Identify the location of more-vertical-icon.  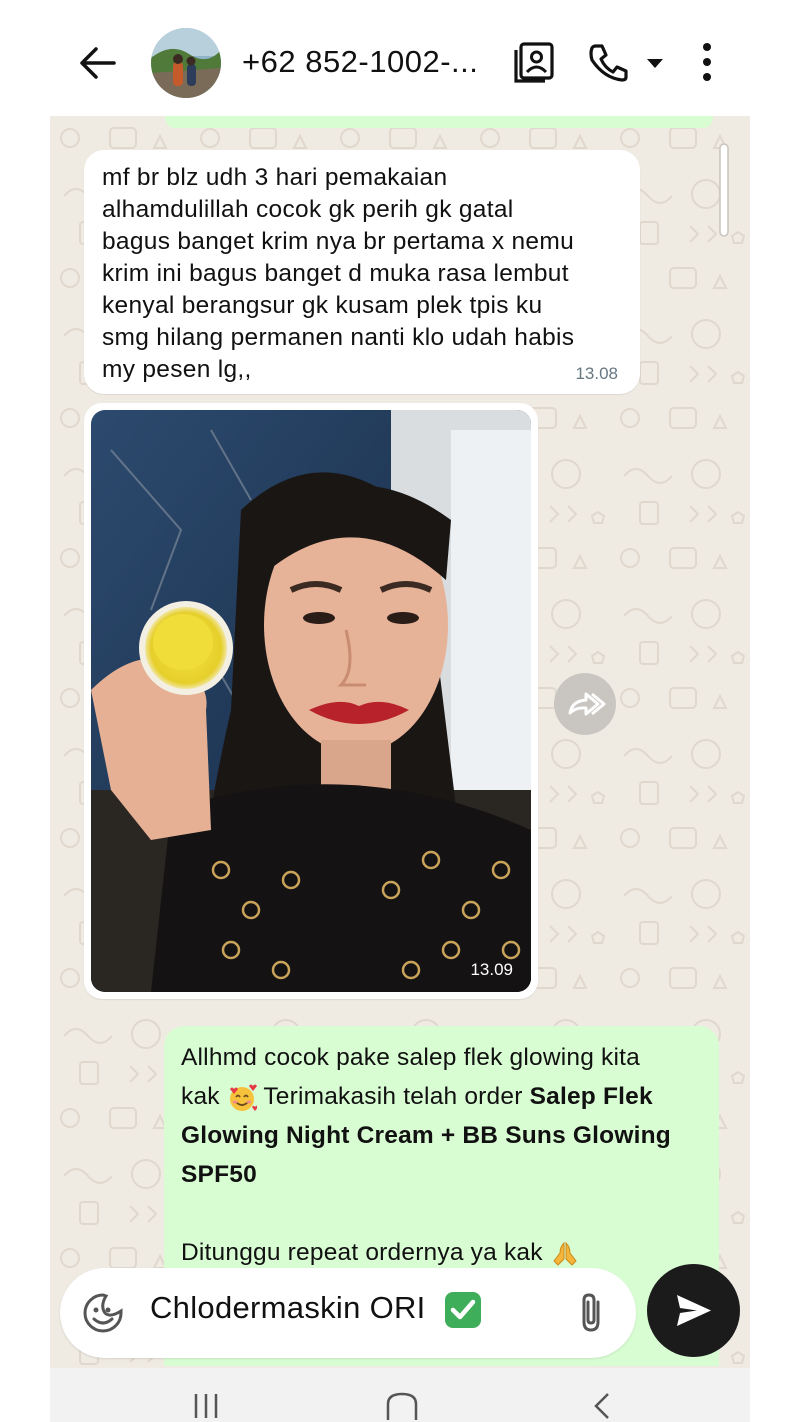
(707, 62).